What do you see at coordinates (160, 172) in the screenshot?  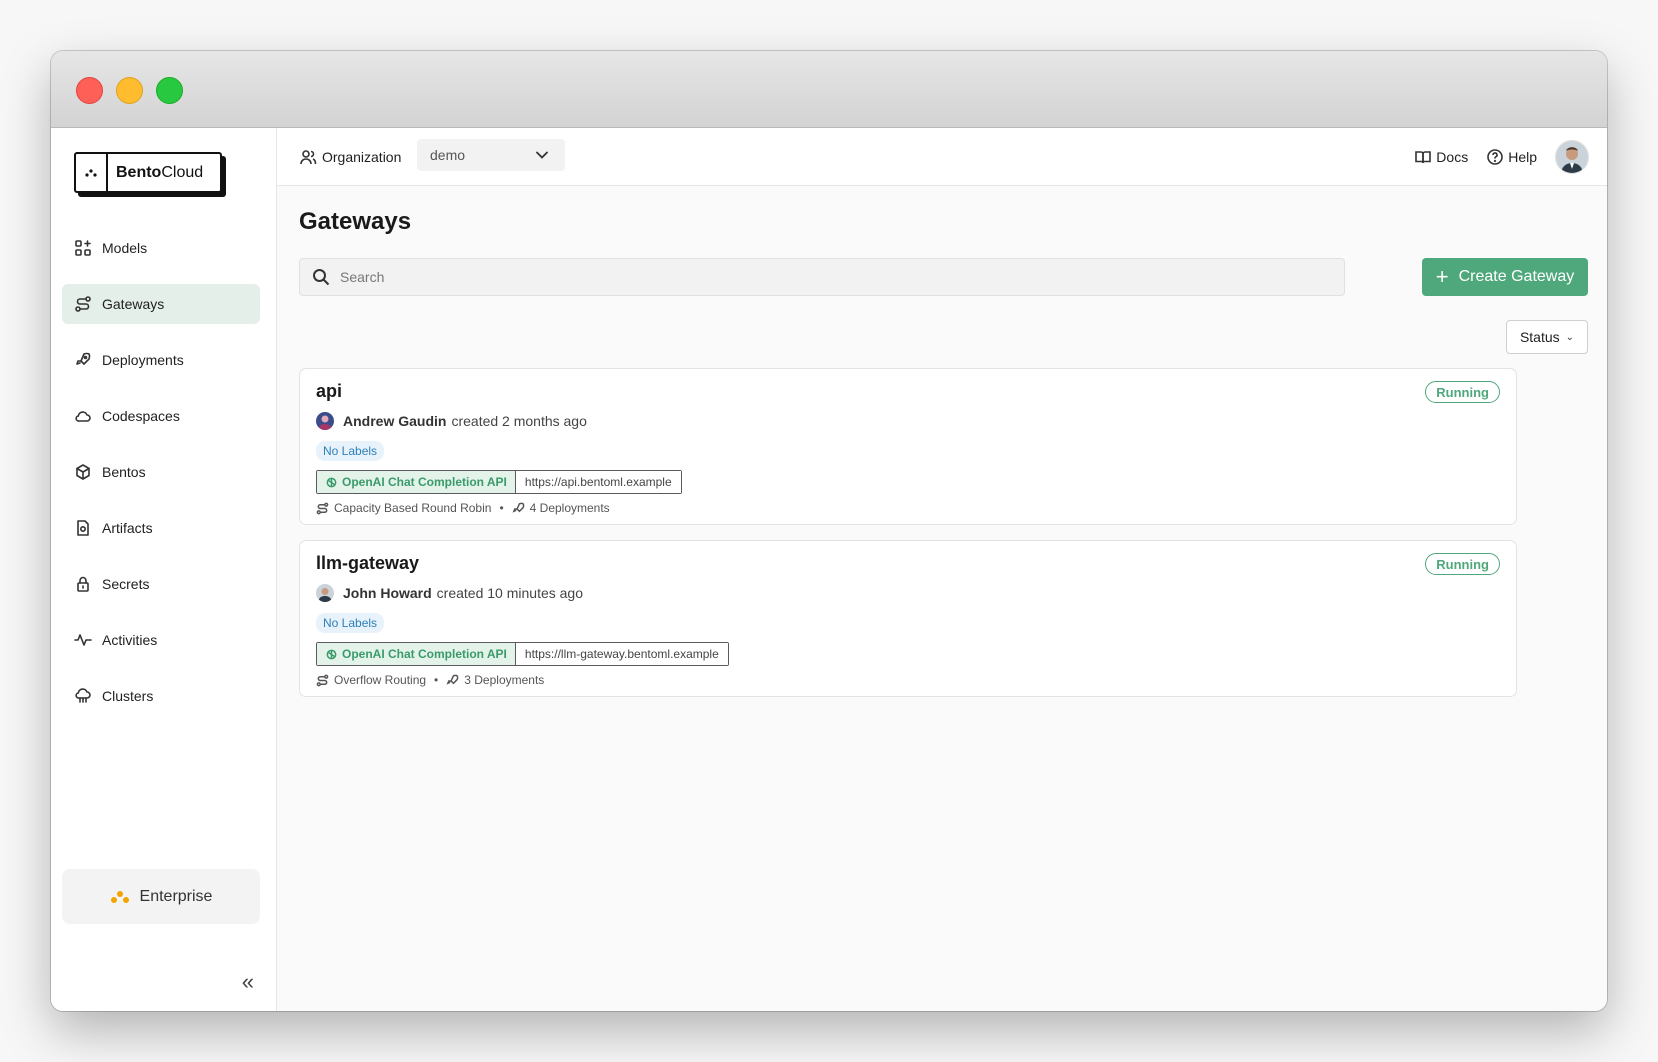 I see `logo-text: BentoCloud` at bounding box center [160, 172].